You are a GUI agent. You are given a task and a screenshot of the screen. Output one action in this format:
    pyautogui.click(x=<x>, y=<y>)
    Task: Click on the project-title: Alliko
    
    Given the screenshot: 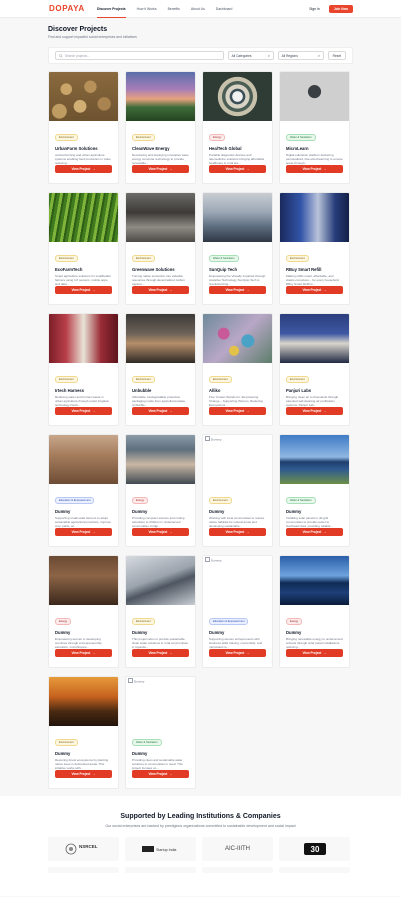 What is the action you would take?
    pyautogui.click(x=215, y=390)
    